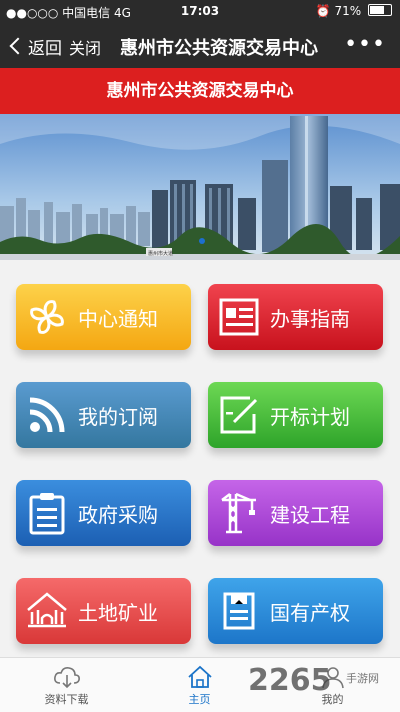 The width and height of the screenshot is (400, 712). I want to click on tile-label: 国有产权, so click(310, 613).